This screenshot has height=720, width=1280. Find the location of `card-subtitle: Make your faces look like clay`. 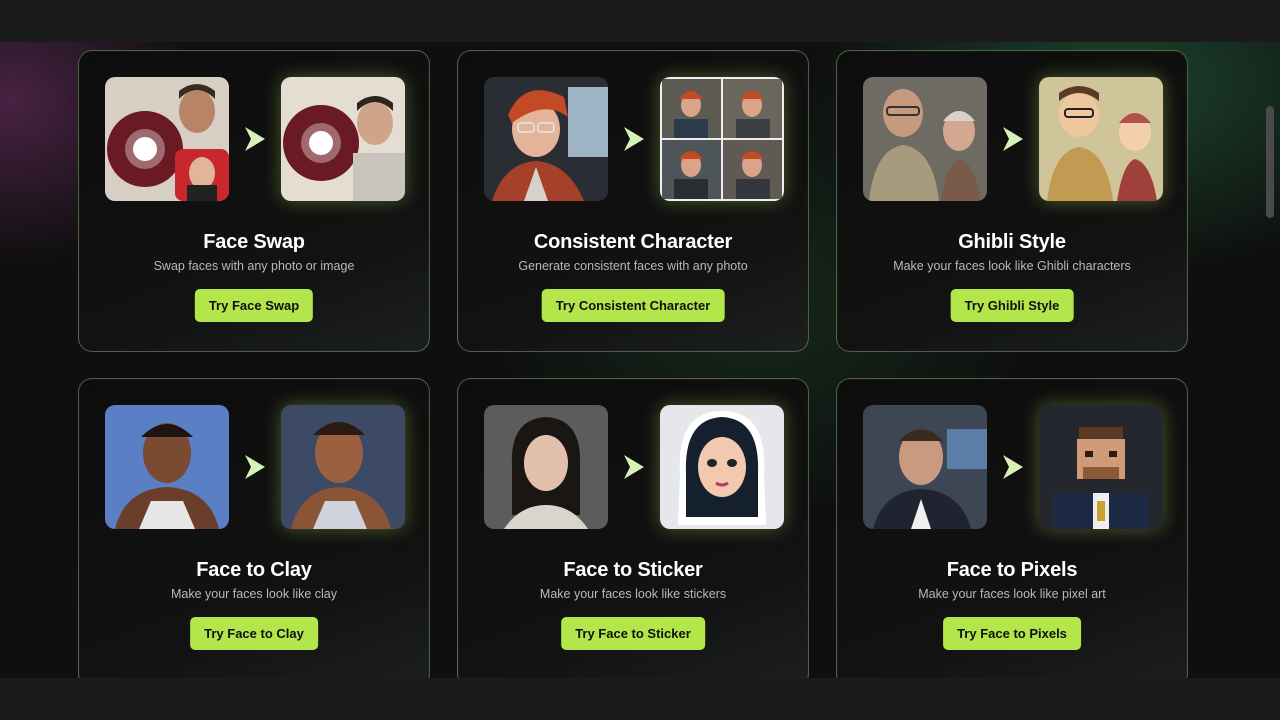

card-subtitle: Make your faces look like clay is located at coordinates (254, 594).